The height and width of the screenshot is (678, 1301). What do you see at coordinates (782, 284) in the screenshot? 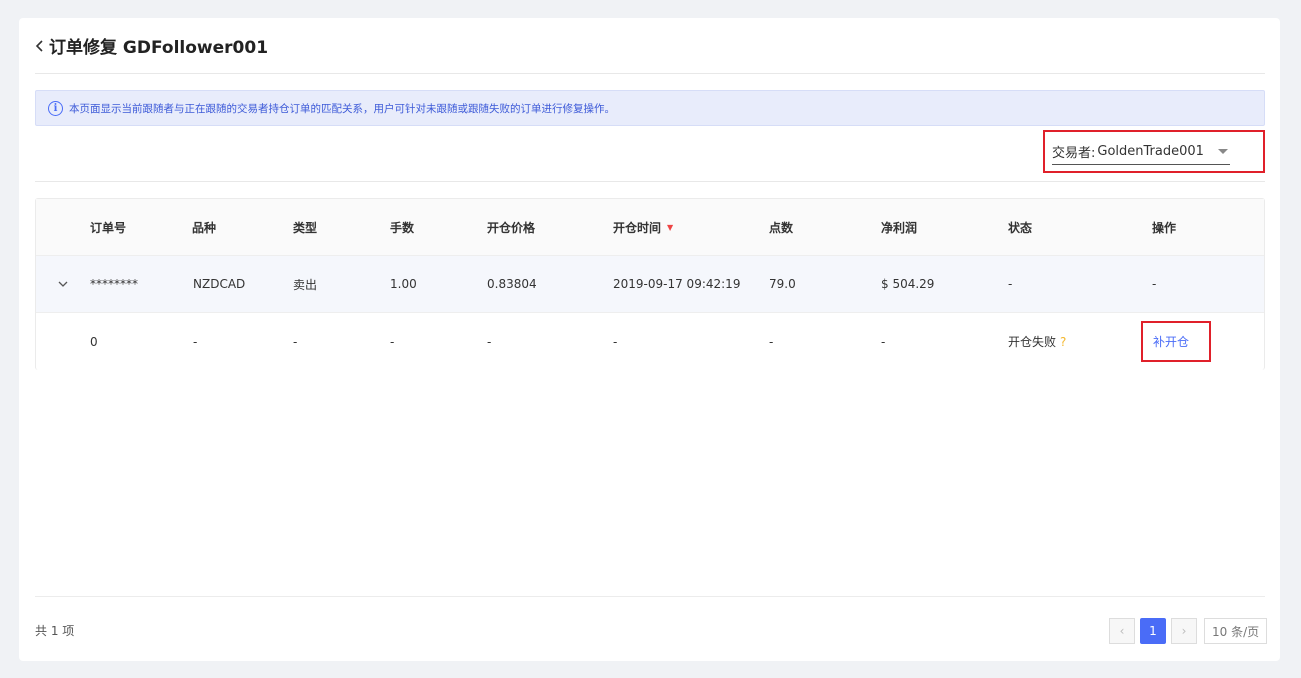
I see `cell-points: 79.0` at bounding box center [782, 284].